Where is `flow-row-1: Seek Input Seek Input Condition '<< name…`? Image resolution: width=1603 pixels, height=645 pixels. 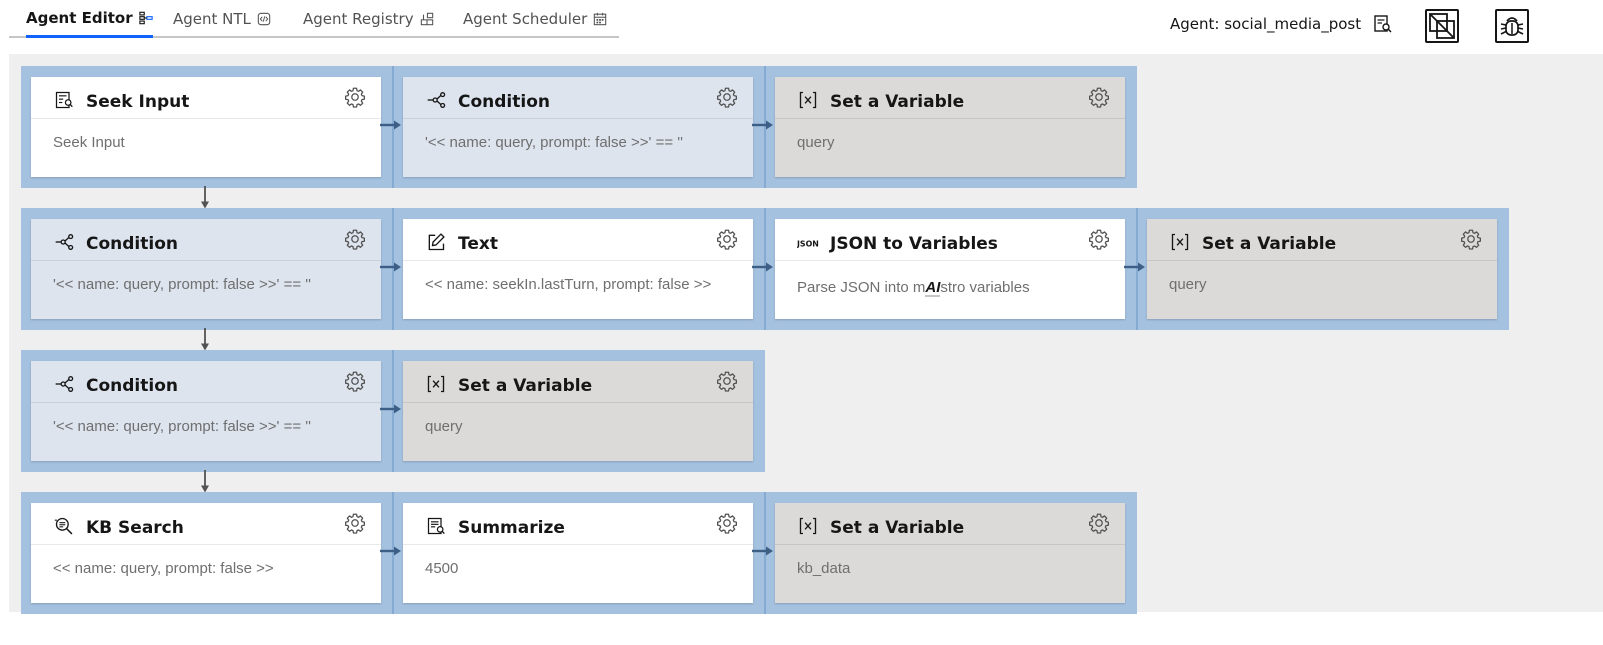
flow-row-1: Seek Input Seek Input Condition '<< name… is located at coordinates (579, 127).